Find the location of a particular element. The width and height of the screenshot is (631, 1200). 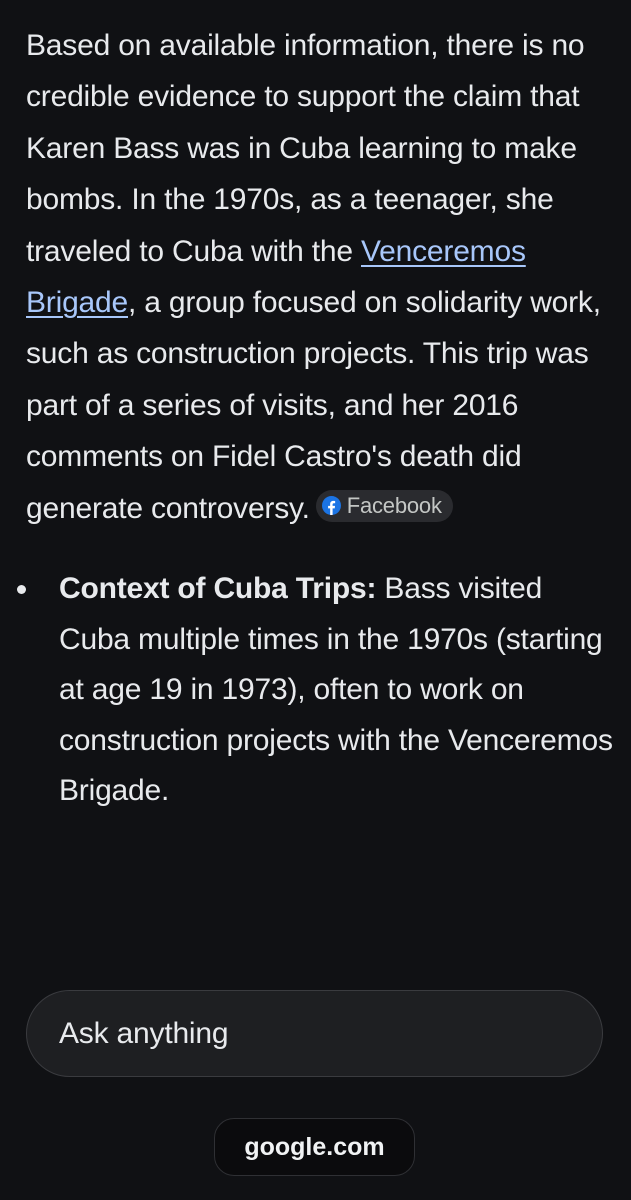

ask-input: Ask anything is located at coordinates (314, 1033).